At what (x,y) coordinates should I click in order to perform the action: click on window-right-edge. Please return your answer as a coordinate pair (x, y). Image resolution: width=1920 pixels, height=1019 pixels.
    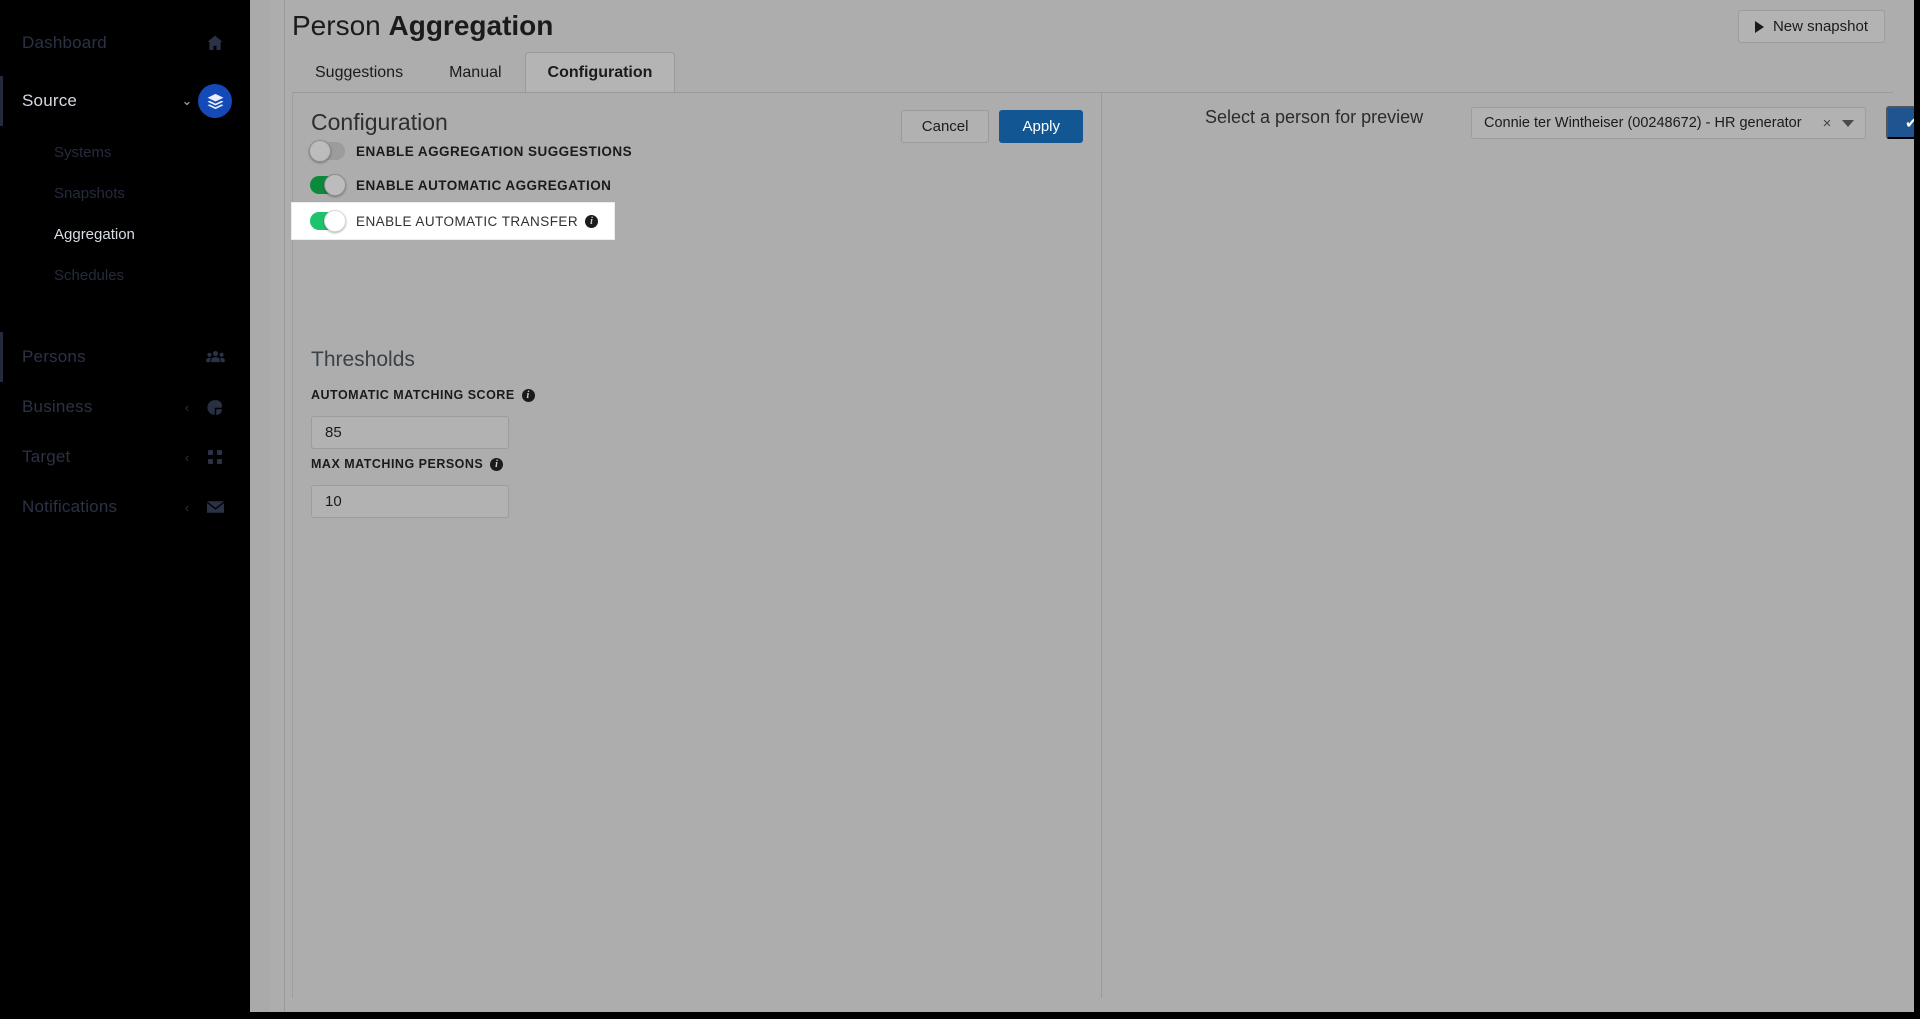
    Looking at the image, I should click on (1917, 509).